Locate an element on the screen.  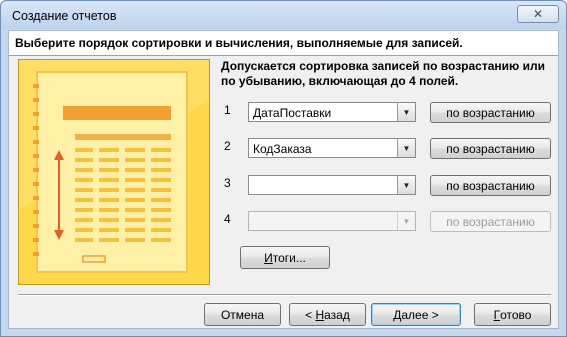
sort-row-2-number: 2 is located at coordinates (227, 146).